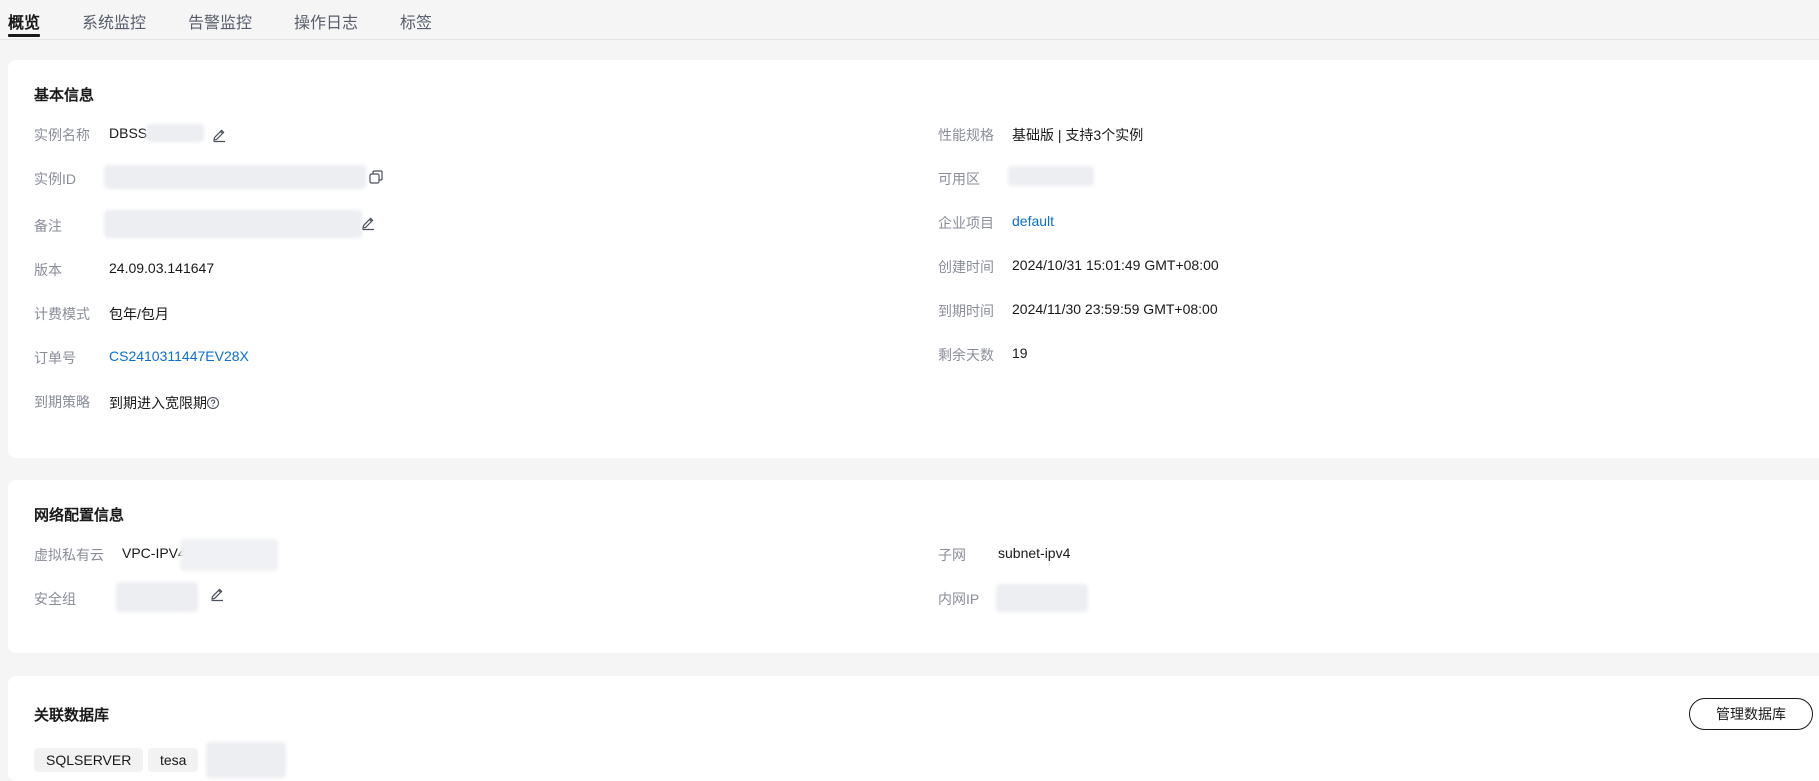  I want to click on instance-name-value: DBSS, so click(128, 133).